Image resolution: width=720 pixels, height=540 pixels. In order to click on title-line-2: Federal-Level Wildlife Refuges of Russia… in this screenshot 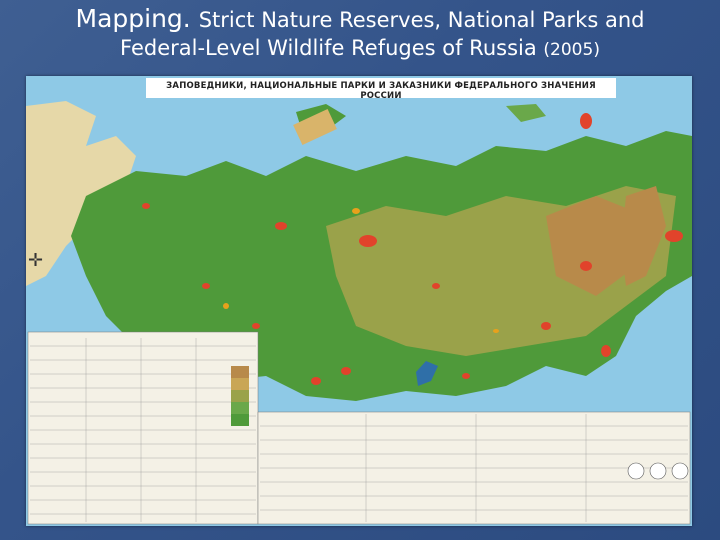, I will do `click(360, 48)`.